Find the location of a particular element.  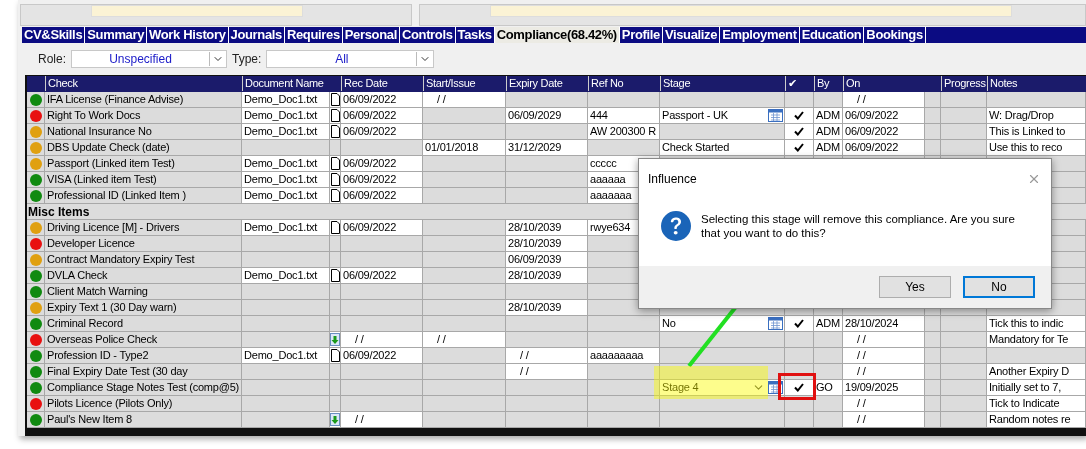

column-header: Start/Issue is located at coordinates (464, 83).